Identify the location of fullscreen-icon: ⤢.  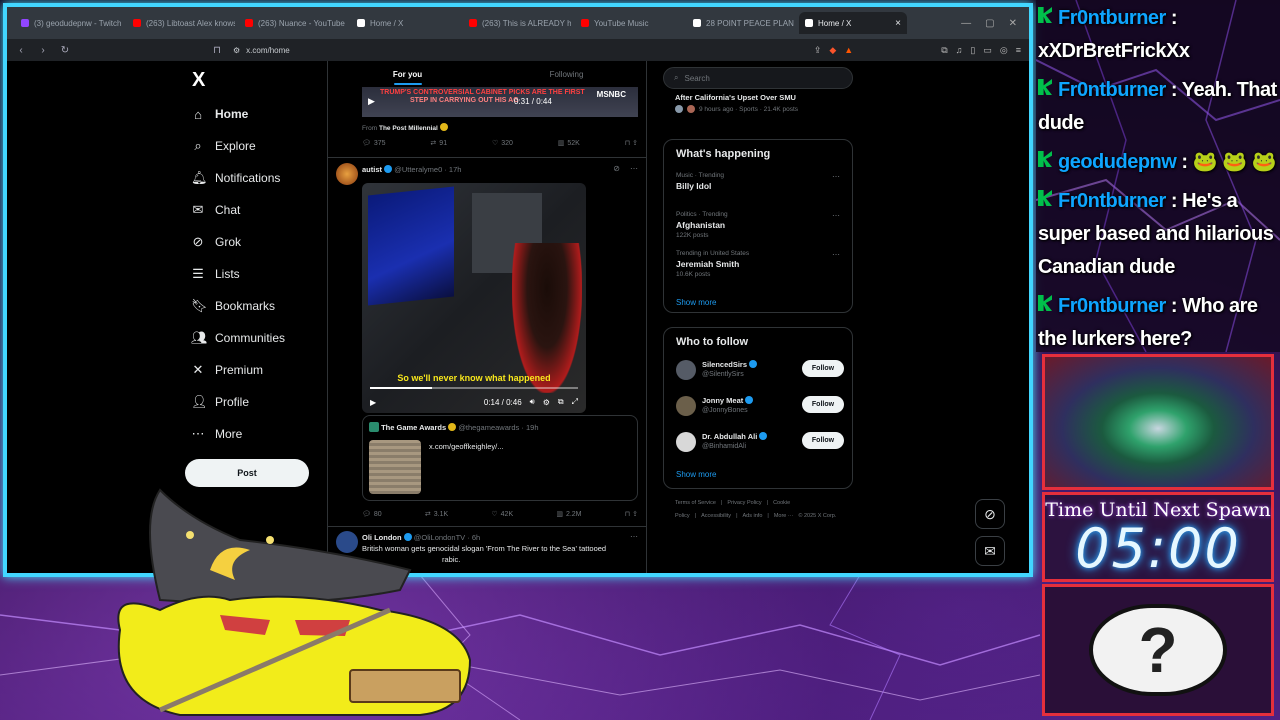
(575, 402).